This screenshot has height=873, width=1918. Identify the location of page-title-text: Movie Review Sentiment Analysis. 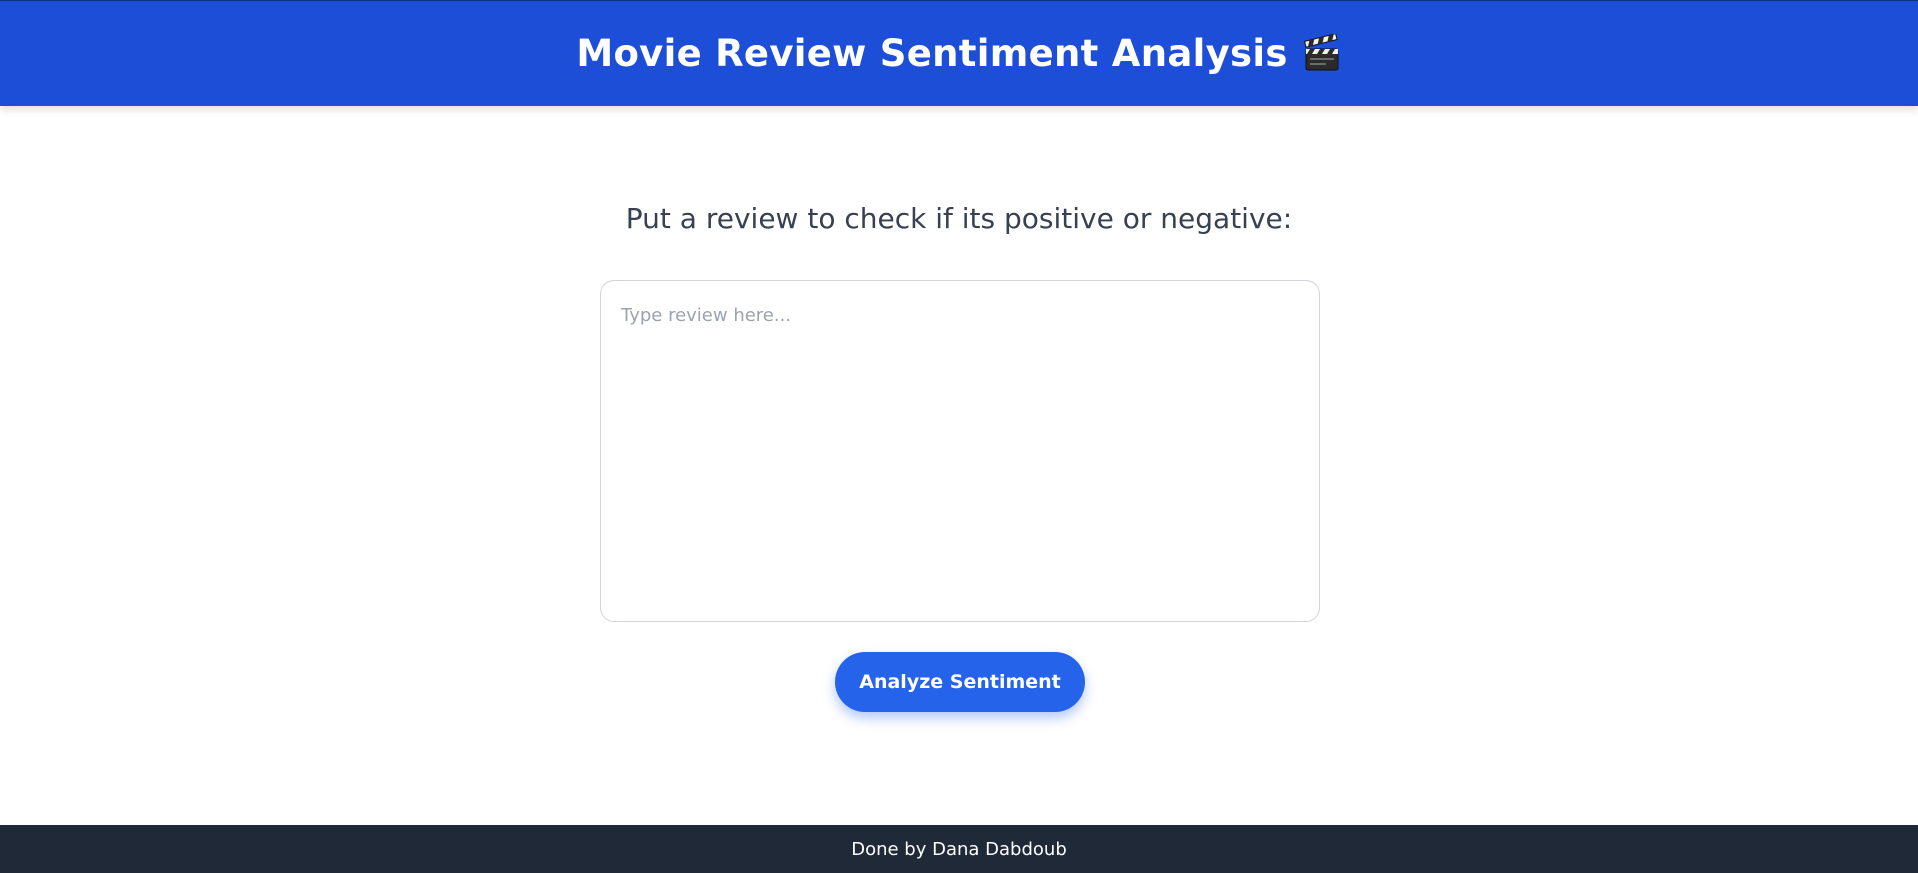
(932, 53).